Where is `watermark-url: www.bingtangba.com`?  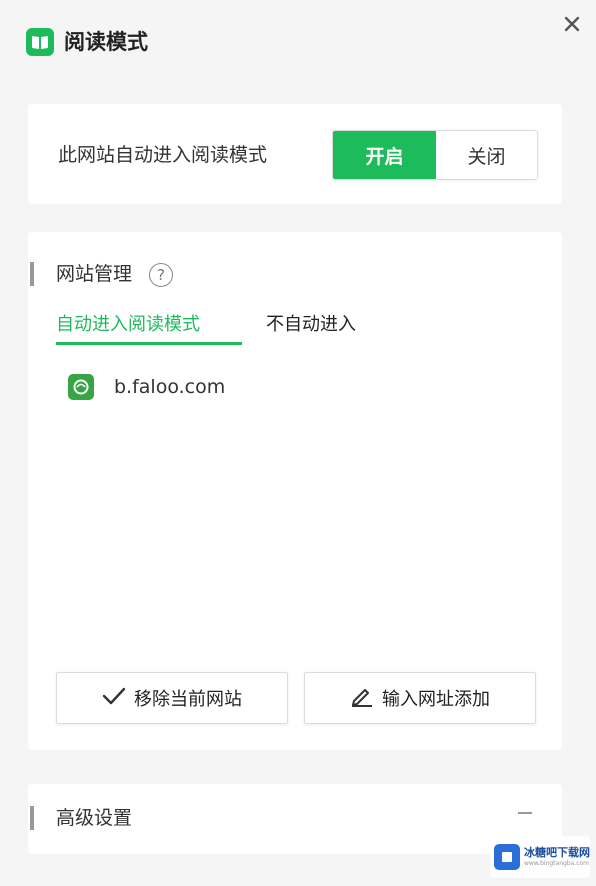
watermark-url: www.bingtangba.com is located at coordinates (557, 863).